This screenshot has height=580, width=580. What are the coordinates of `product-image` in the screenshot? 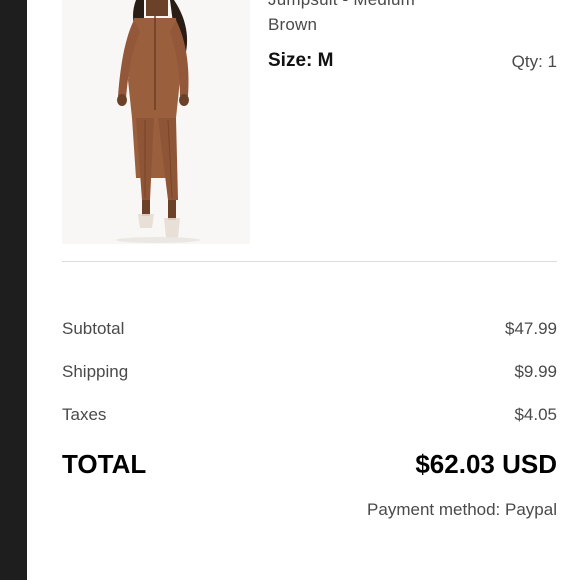 It's located at (156, 122).